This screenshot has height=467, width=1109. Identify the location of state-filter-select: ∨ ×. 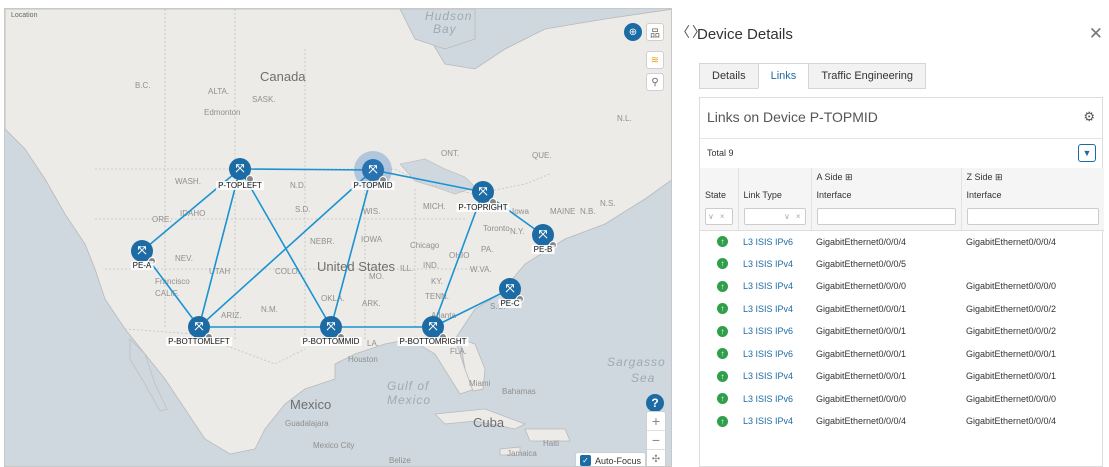
(719, 217).